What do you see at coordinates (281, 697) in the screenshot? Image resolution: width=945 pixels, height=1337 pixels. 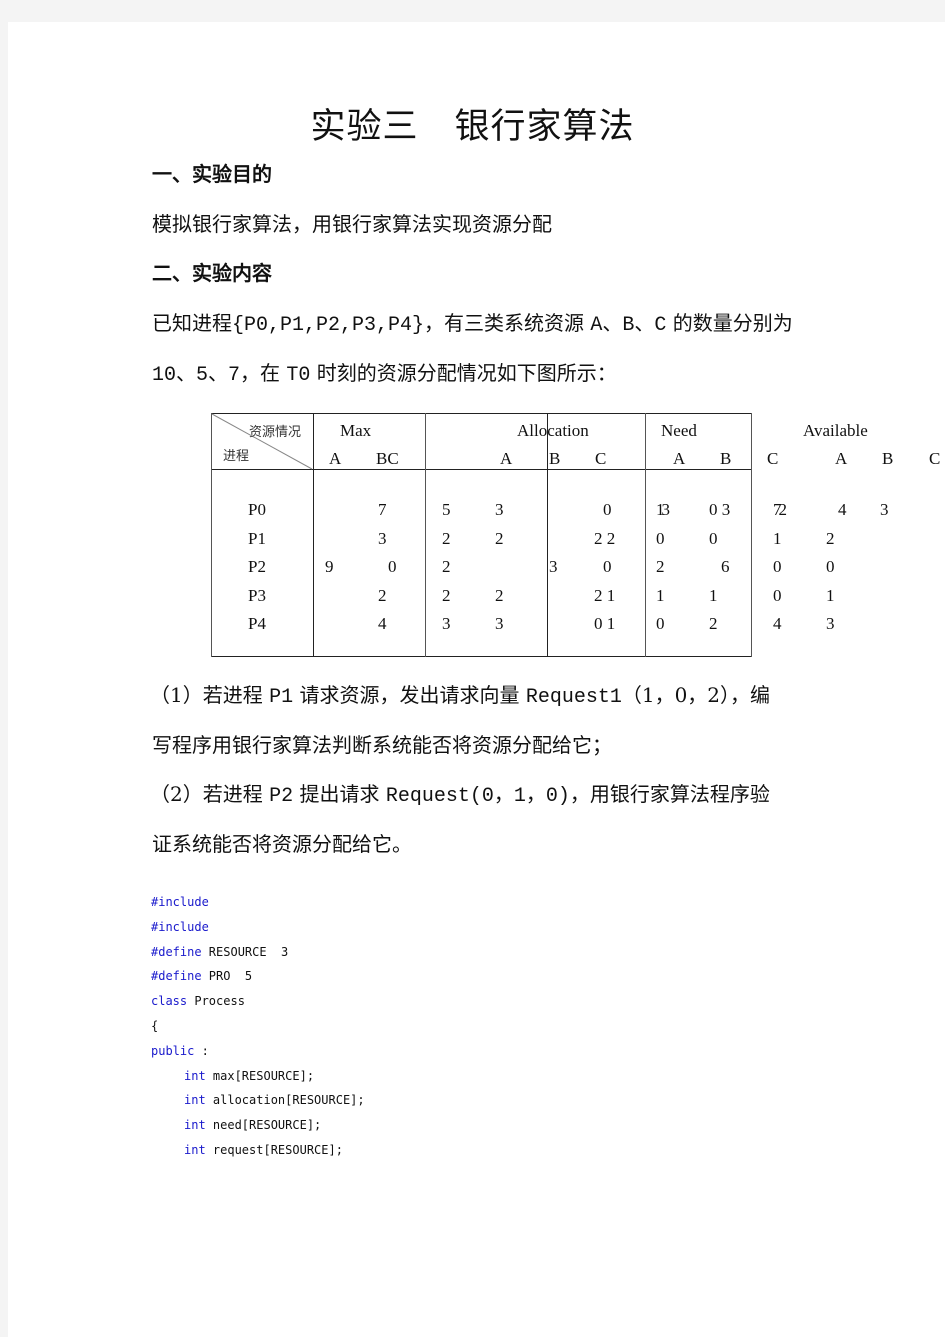 I see `process-name: P1` at bounding box center [281, 697].